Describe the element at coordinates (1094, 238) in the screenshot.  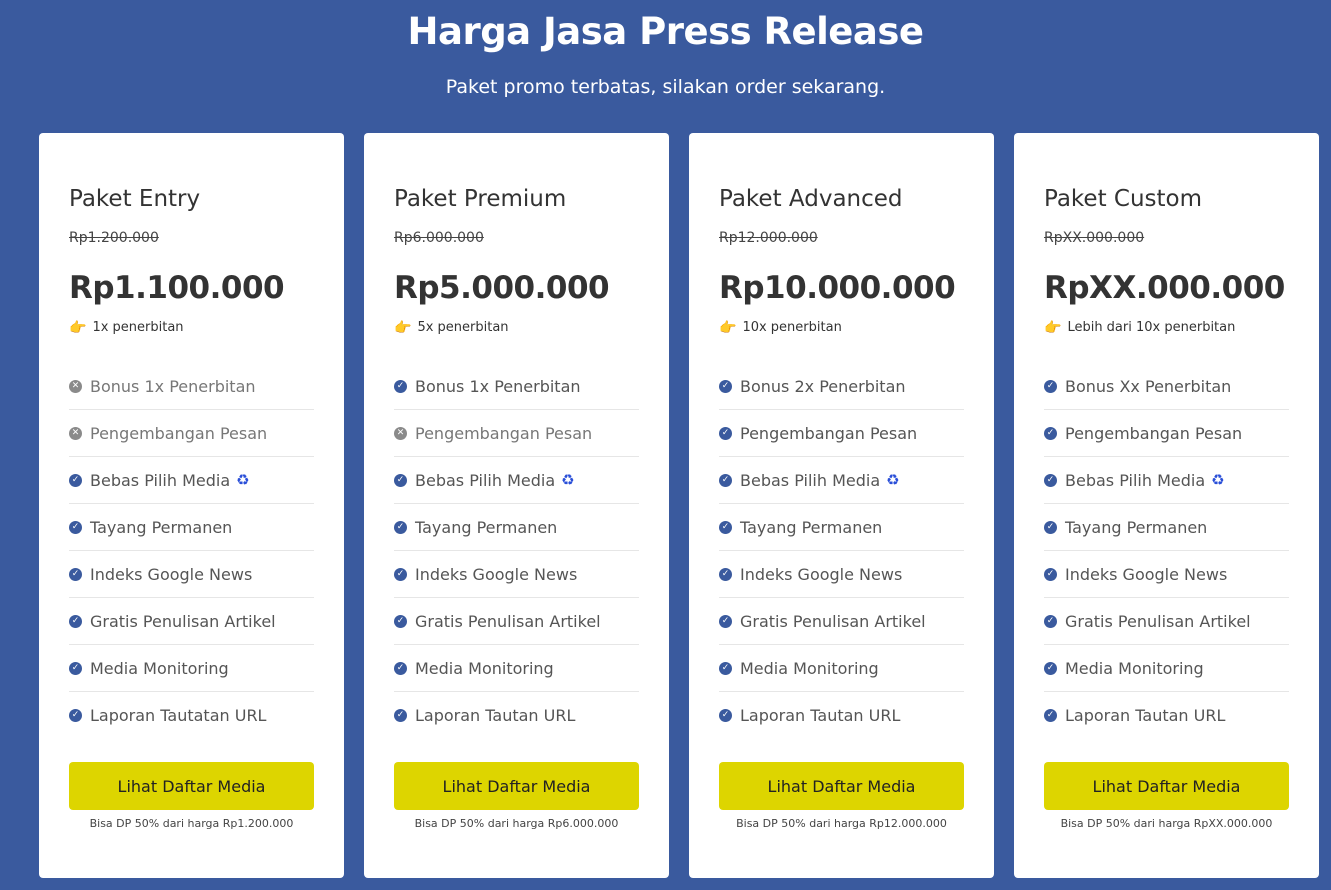
I see `old-price: RpXX.000.000` at that location.